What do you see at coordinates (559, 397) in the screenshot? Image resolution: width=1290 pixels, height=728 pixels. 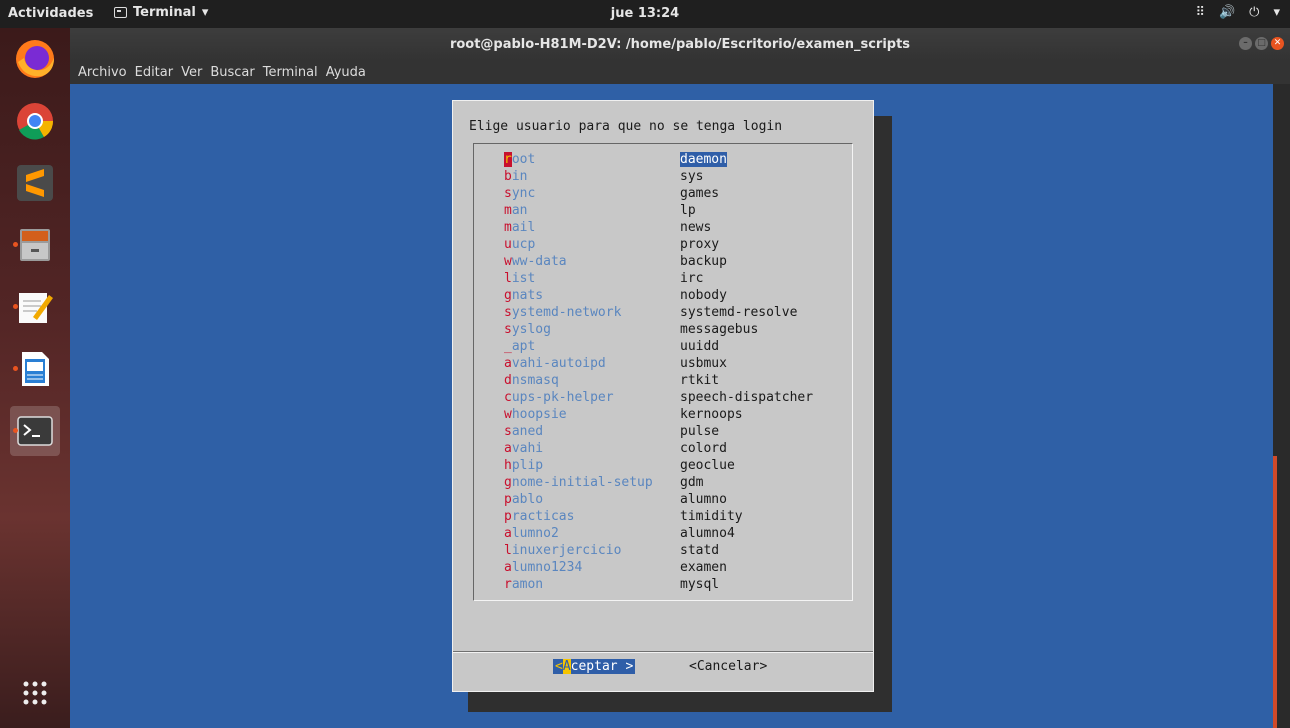 I see `list-item-tag: cups-pk-helper` at bounding box center [559, 397].